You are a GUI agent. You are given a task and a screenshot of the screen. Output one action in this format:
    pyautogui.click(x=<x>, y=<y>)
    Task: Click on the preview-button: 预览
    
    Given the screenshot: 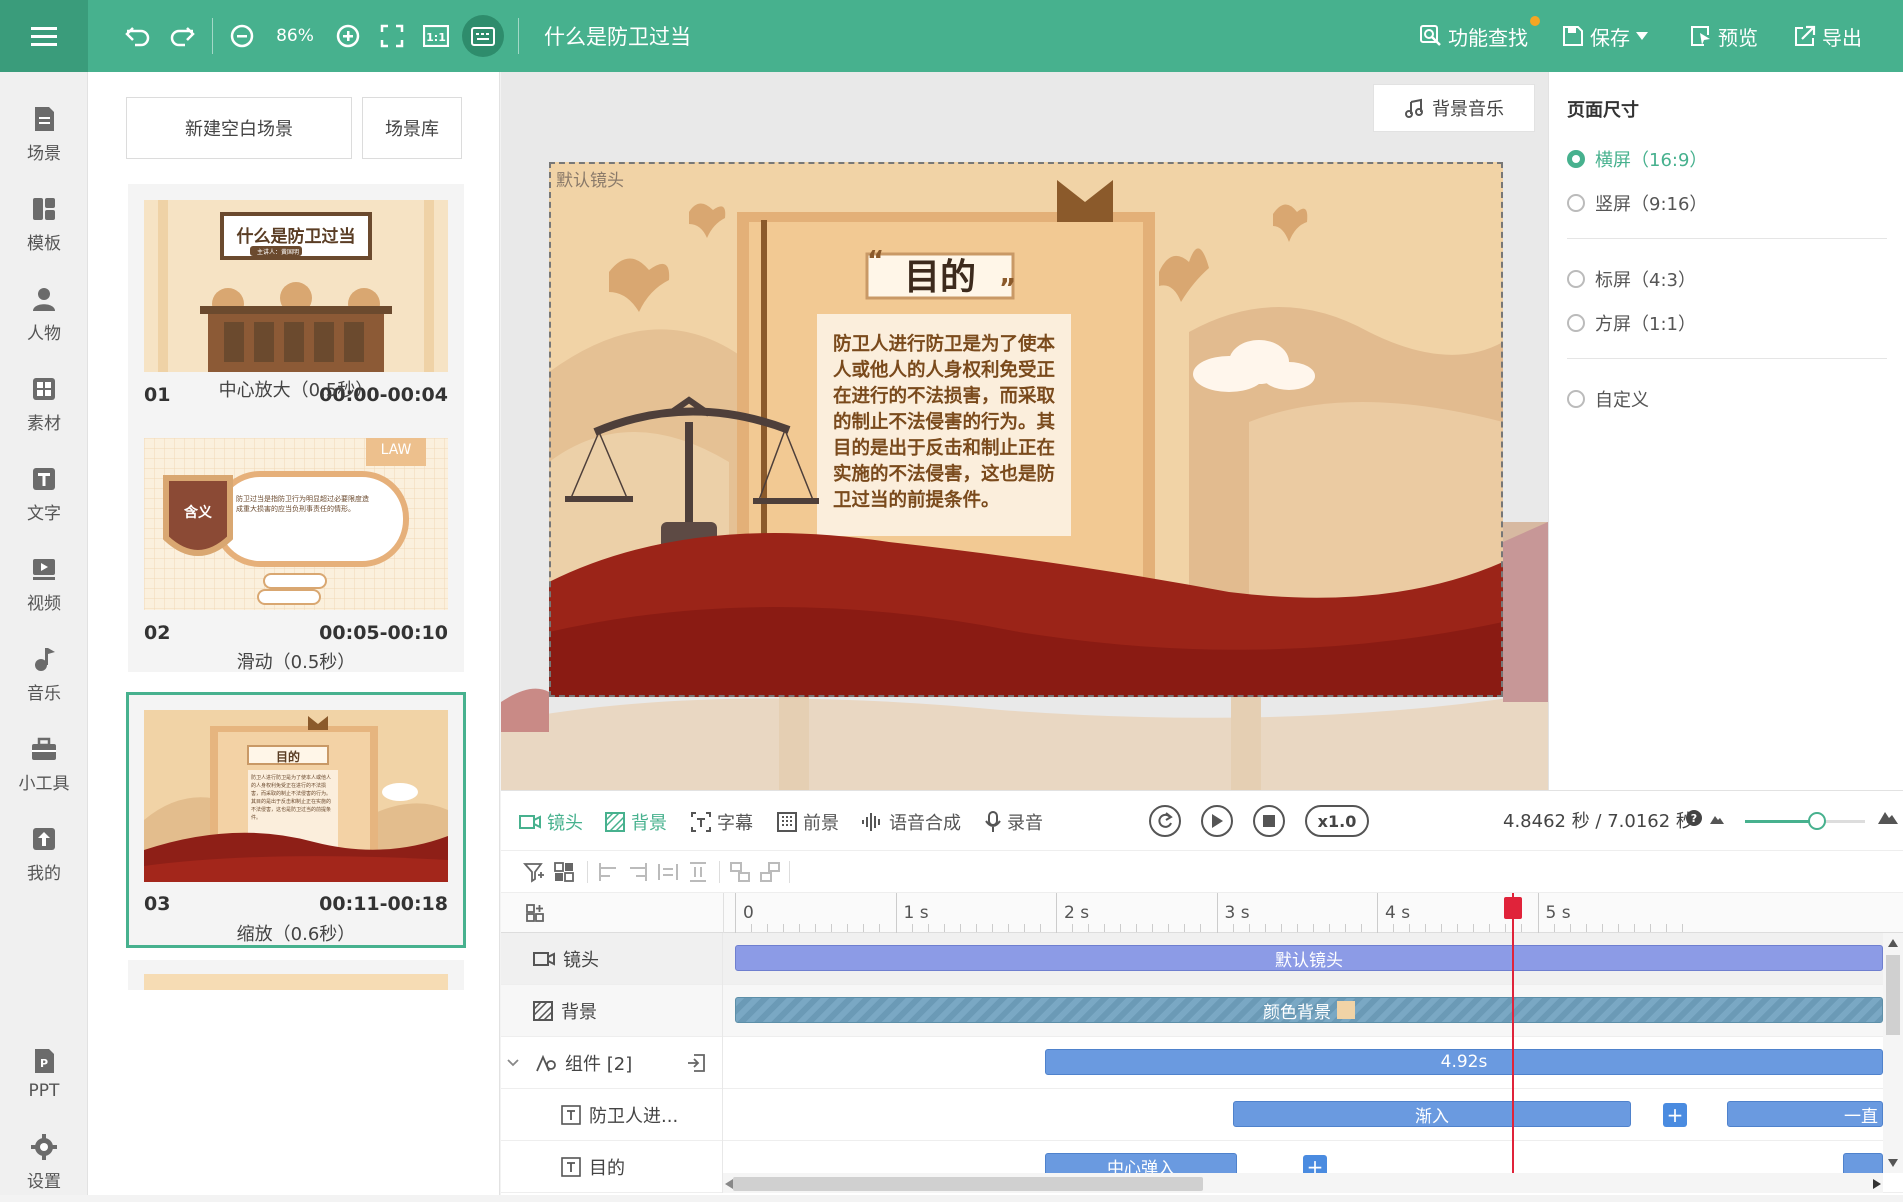 What is the action you would take?
    pyautogui.click(x=1724, y=36)
    